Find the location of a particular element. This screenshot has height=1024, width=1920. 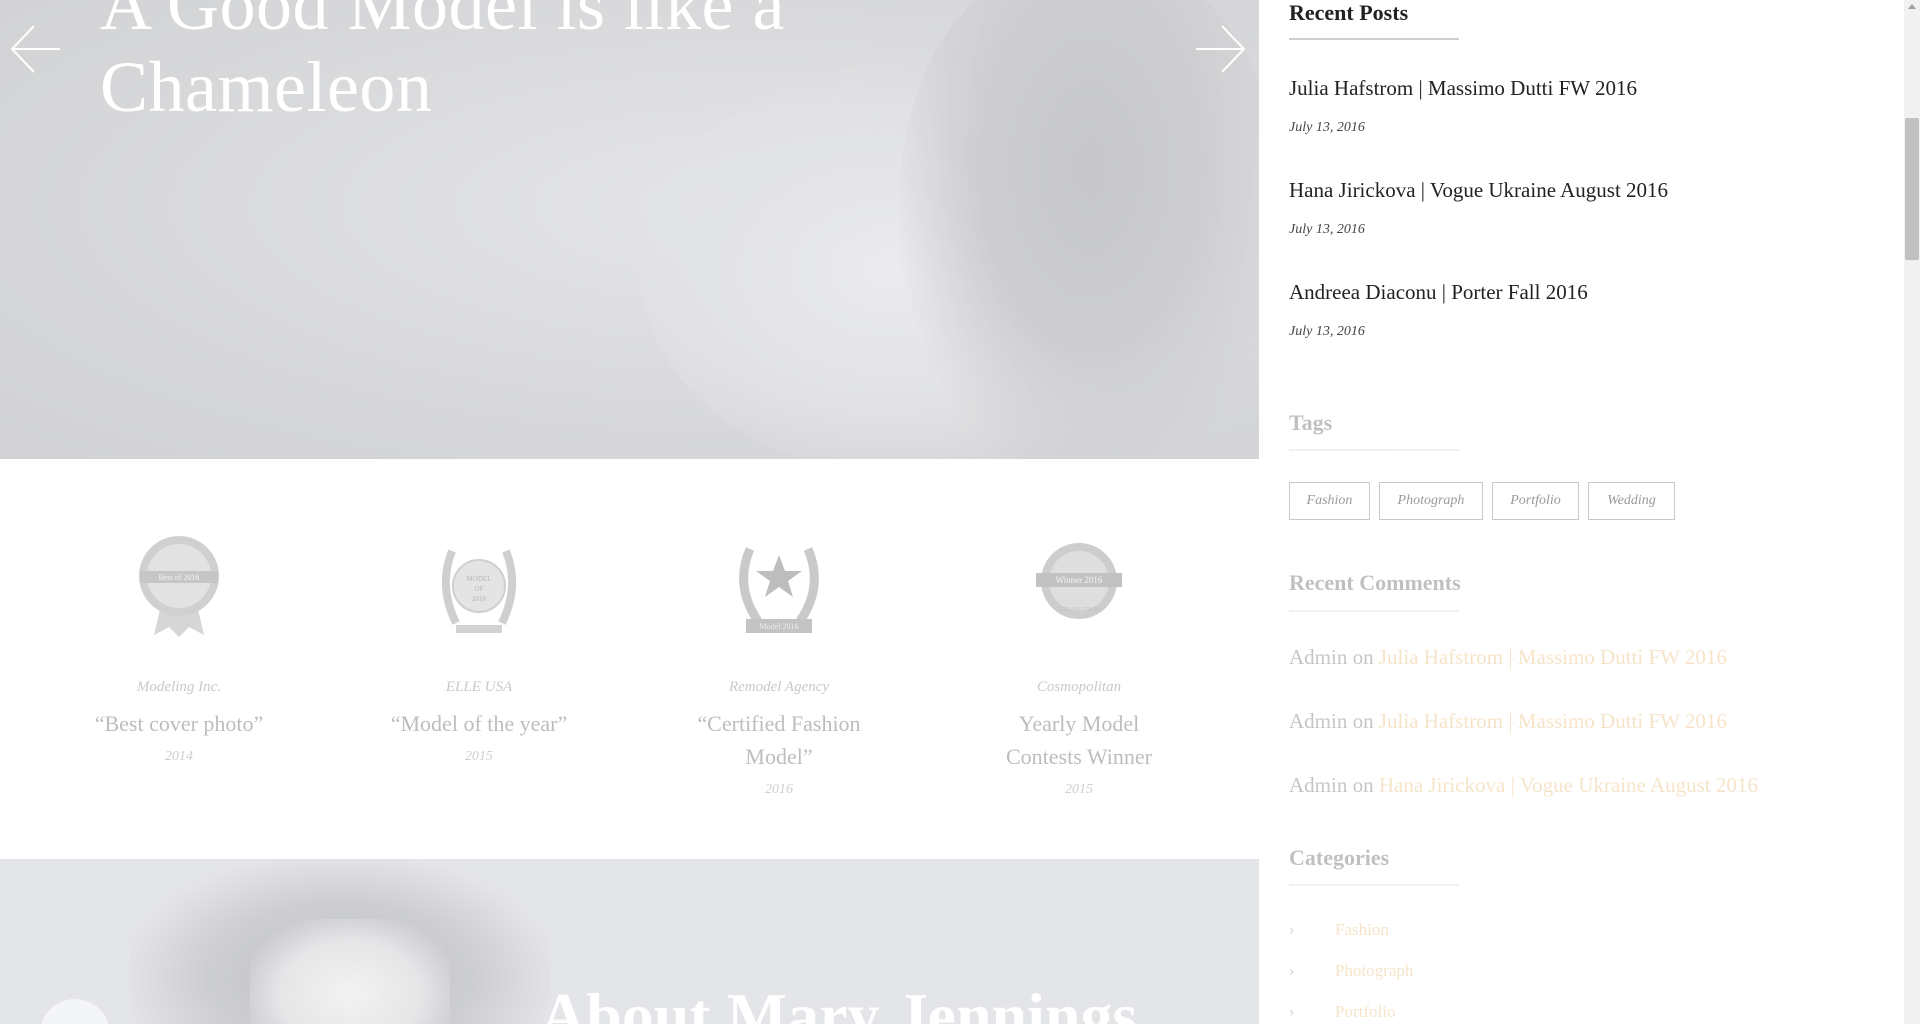

svg-text: Model 2016 is located at coordinates (779, 626).